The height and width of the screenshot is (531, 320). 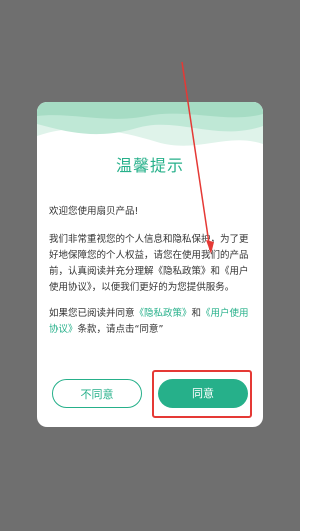 I want to click on consent-text: 如果您已阅读并同意《隐私政策》和《用户使用协议》条款，请点击“同意”, so click(x=151, y=322).